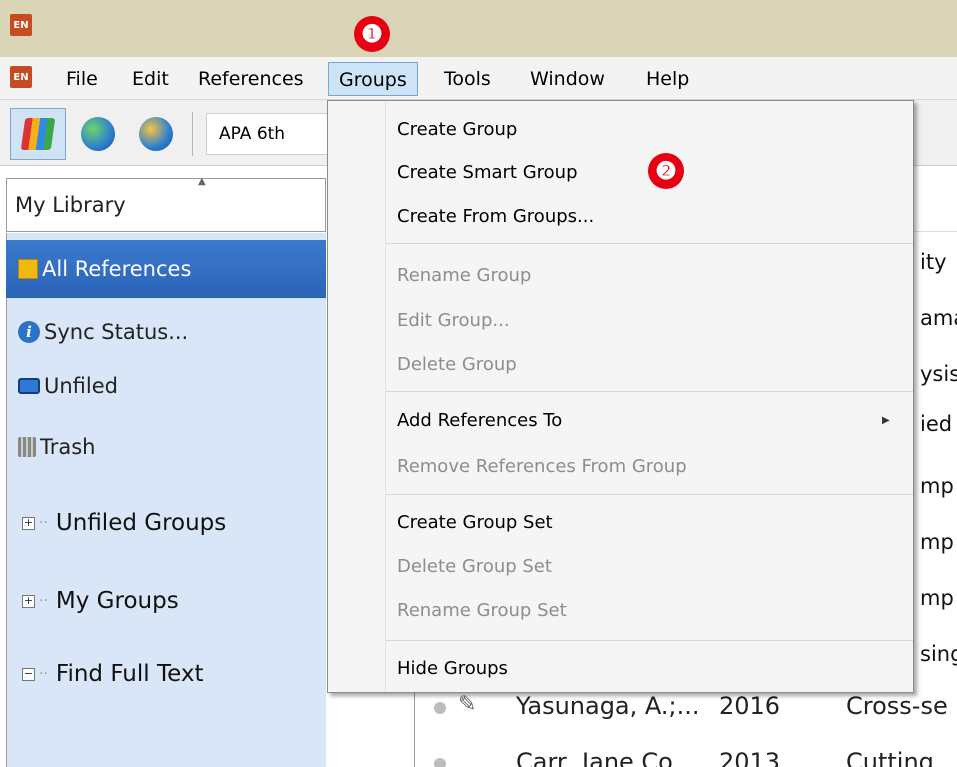  Describe the element at coordinates (82, 79) in the screenshot. I see `menu-file: File` at that location.